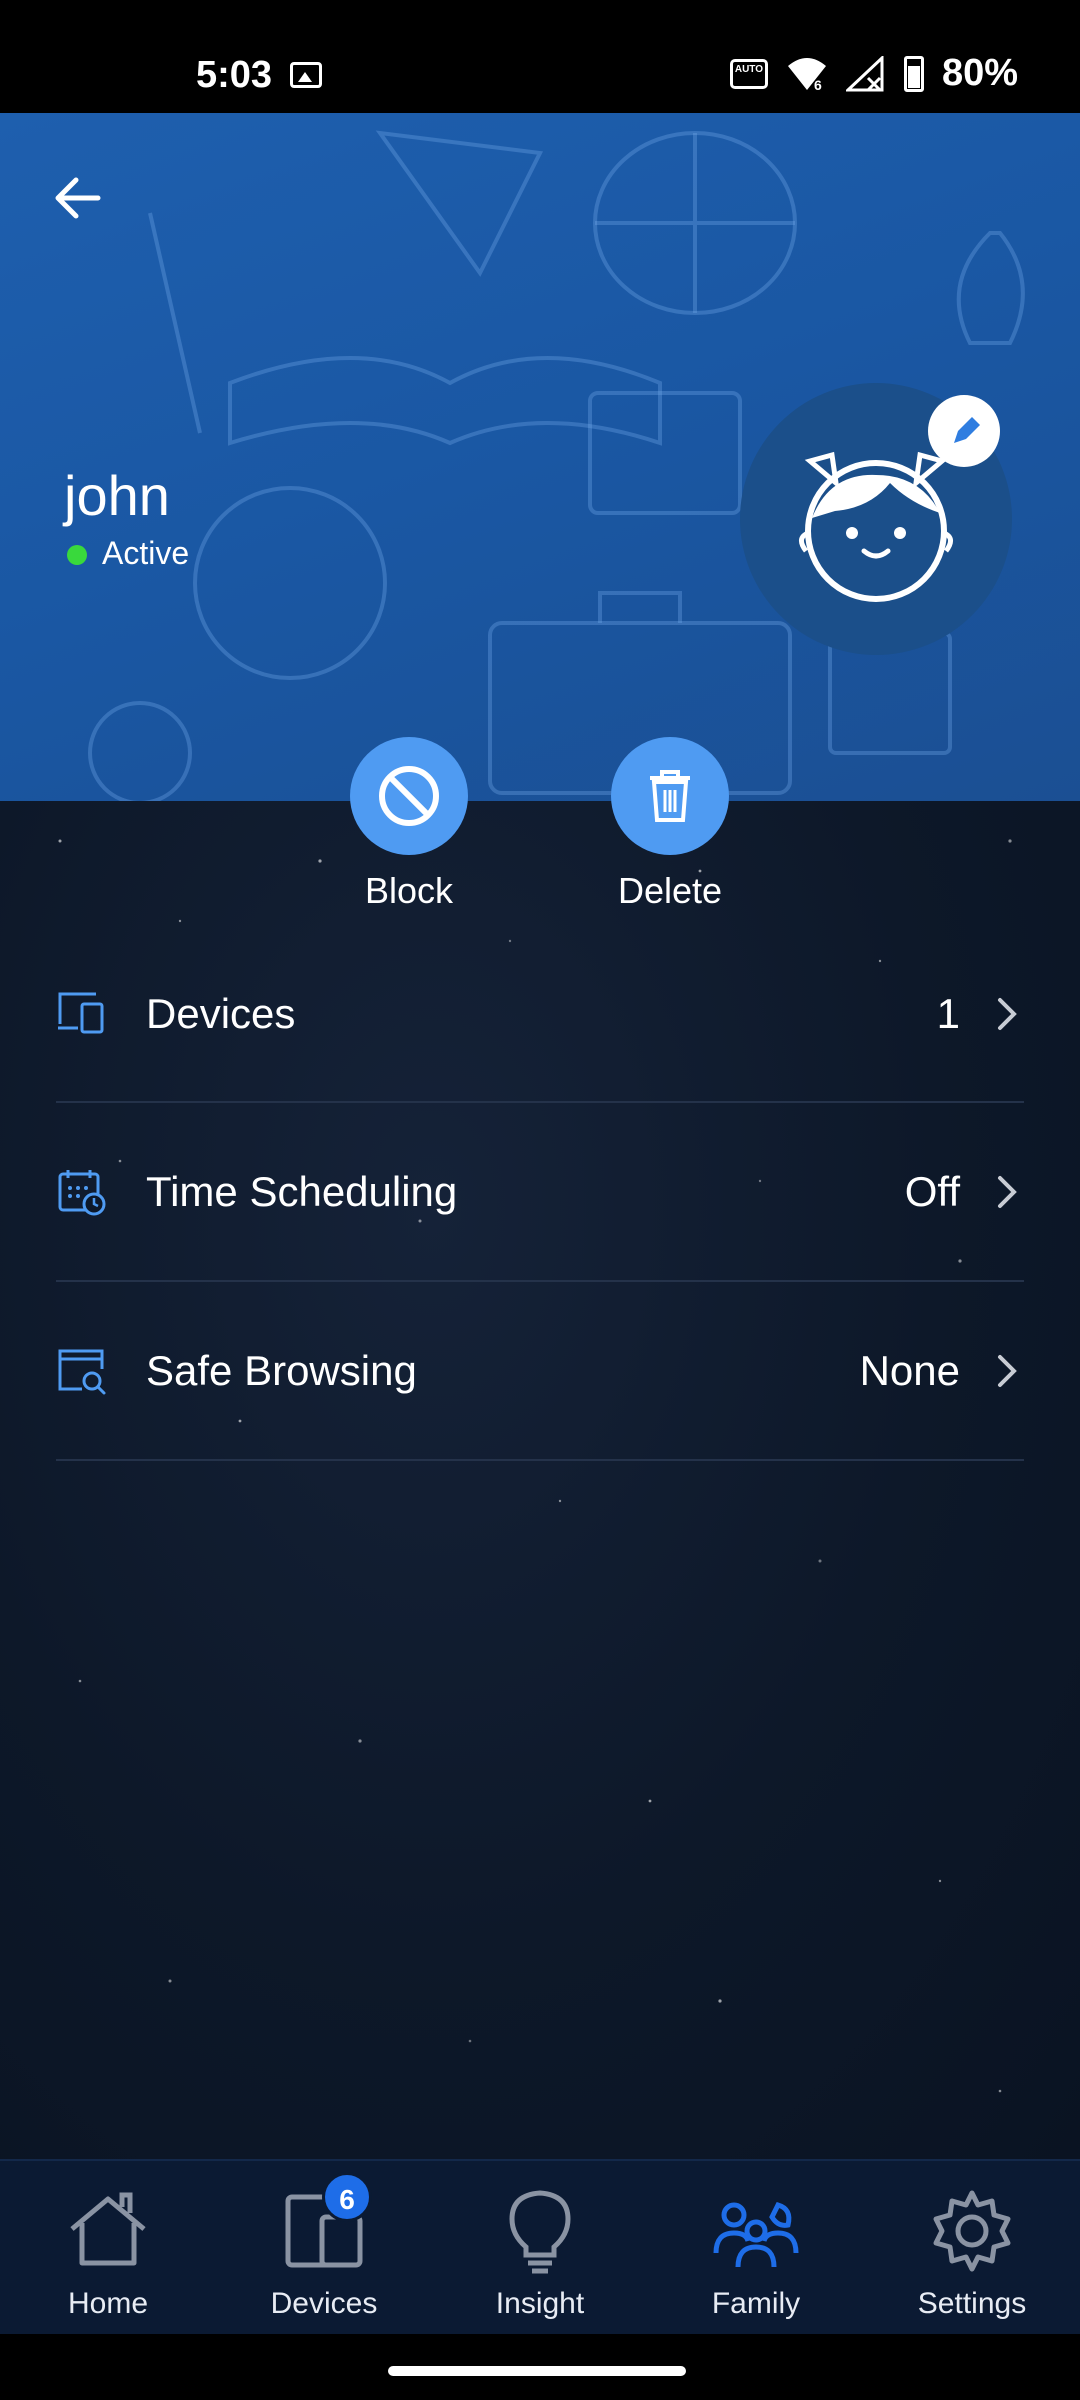  Describe the element at coordinates (972, 2231) in the screenshot. I see `gear-icon` at that location.